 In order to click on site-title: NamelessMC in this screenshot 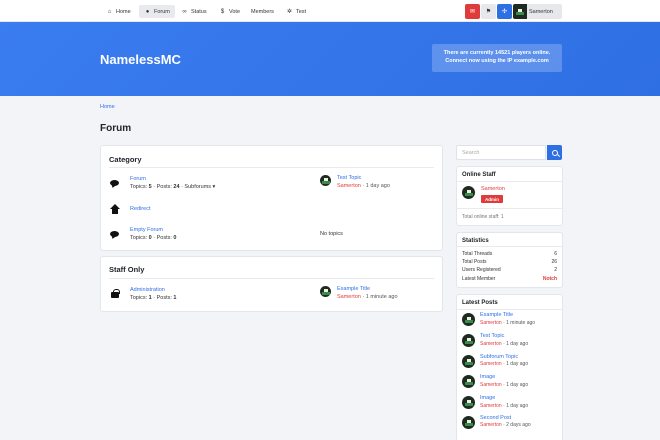, I will do `click(140, 59)`.